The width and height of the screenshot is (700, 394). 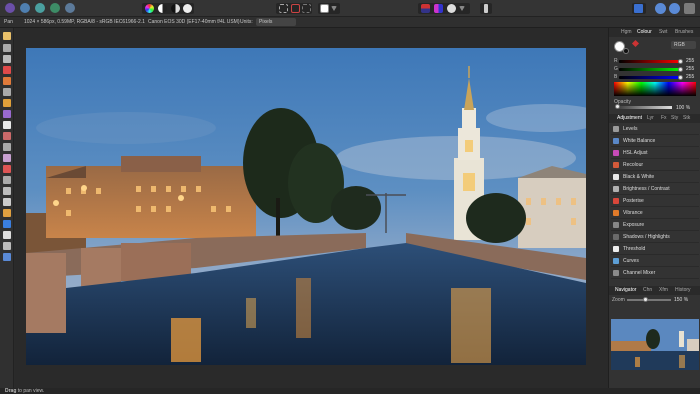 What do you see at coordinates (438, 8) in the screenshot?
I see `split-view-icon` at bounding box center [438, 8].